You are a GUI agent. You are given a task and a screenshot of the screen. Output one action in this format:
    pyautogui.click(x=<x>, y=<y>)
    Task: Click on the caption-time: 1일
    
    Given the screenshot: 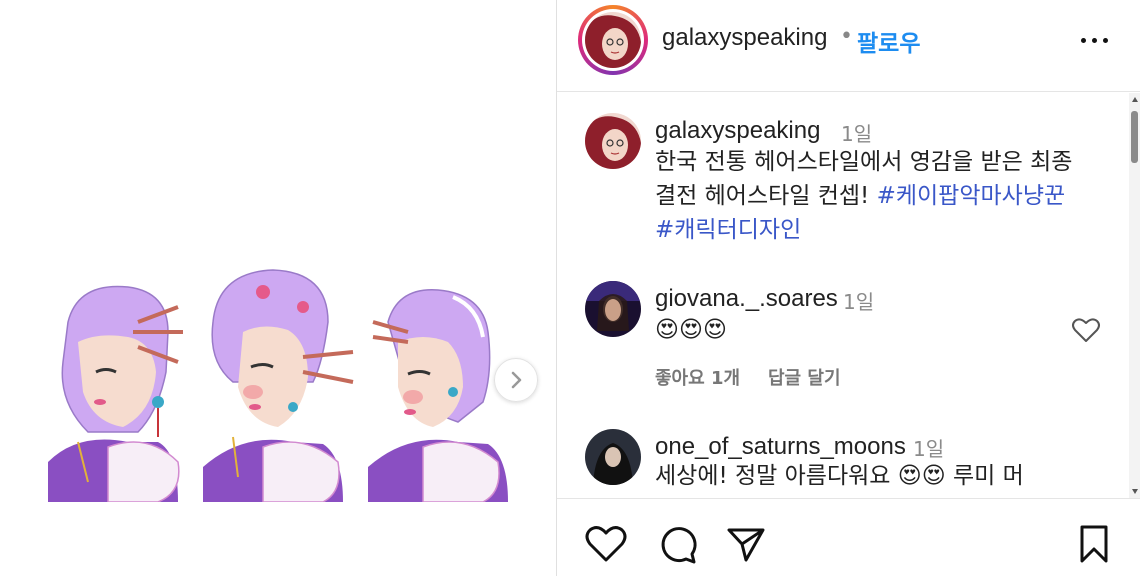 What is the action you would take?
    pyautogui.click(x=857, y=134)
    